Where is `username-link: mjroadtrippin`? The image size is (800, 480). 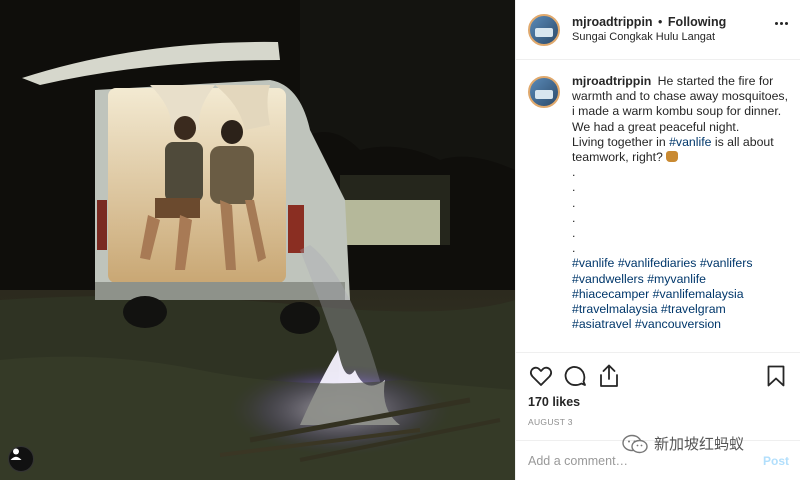
username-link: mjroadtrippin is located at coordinates (612, 22).